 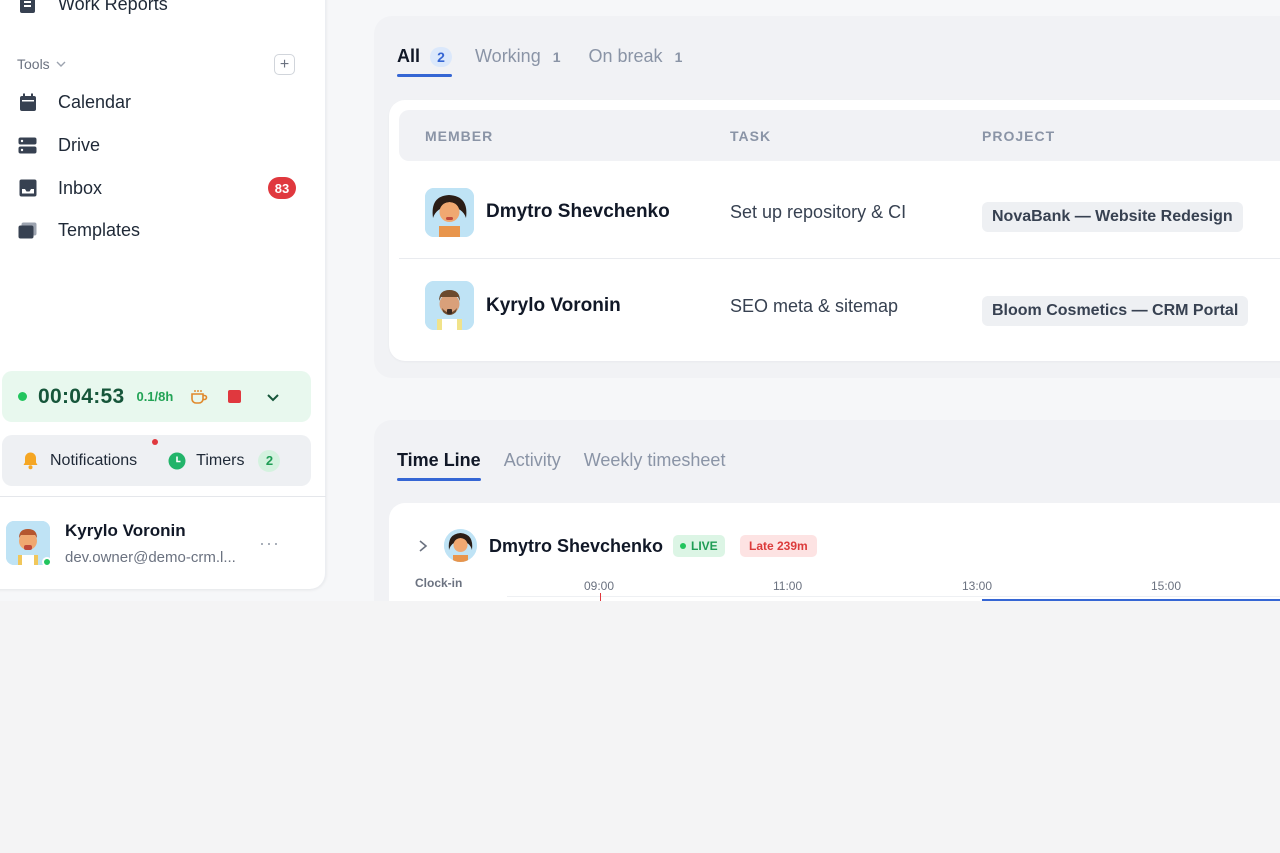 I want to click on clock-in-marker, so click(x=600, y=597).